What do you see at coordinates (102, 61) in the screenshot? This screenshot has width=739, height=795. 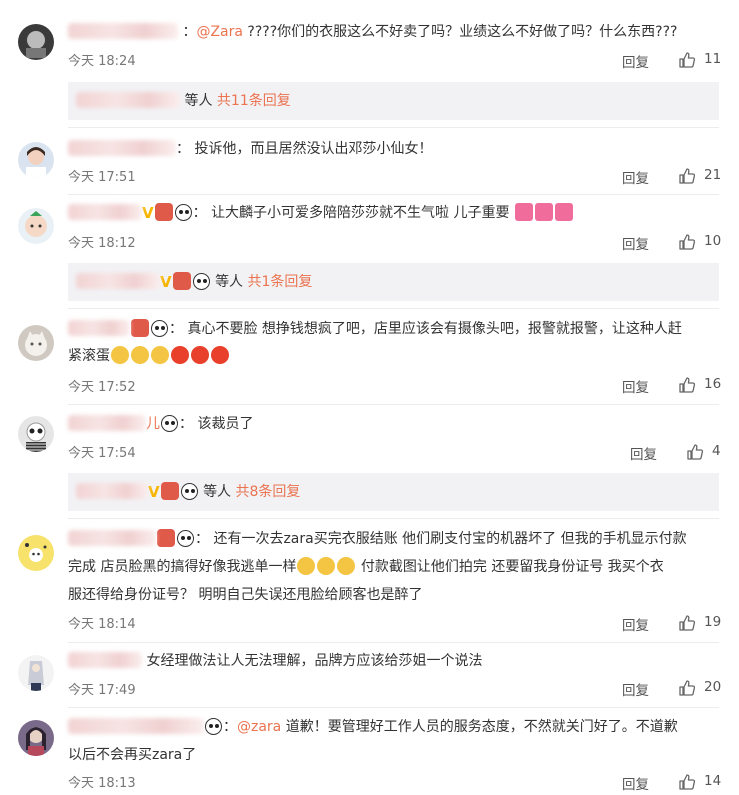 I see `comment-time: 今天 18:24` at bounding box center [102, 61].